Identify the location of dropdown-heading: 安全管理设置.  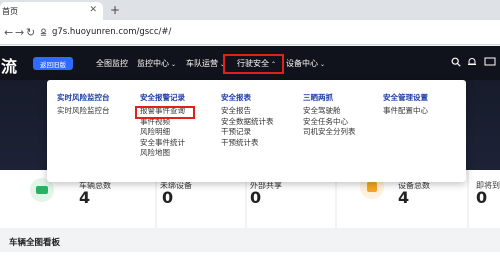
(405, 99).